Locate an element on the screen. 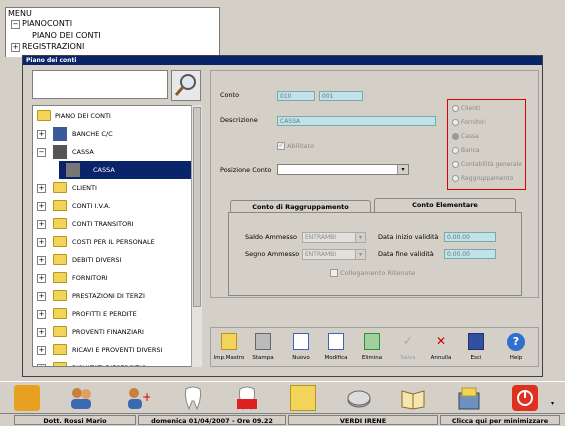 Image resolution: width=565 pixels, height=426 pixels. conto-field-2: 001 is located at coordinates (341, 96).